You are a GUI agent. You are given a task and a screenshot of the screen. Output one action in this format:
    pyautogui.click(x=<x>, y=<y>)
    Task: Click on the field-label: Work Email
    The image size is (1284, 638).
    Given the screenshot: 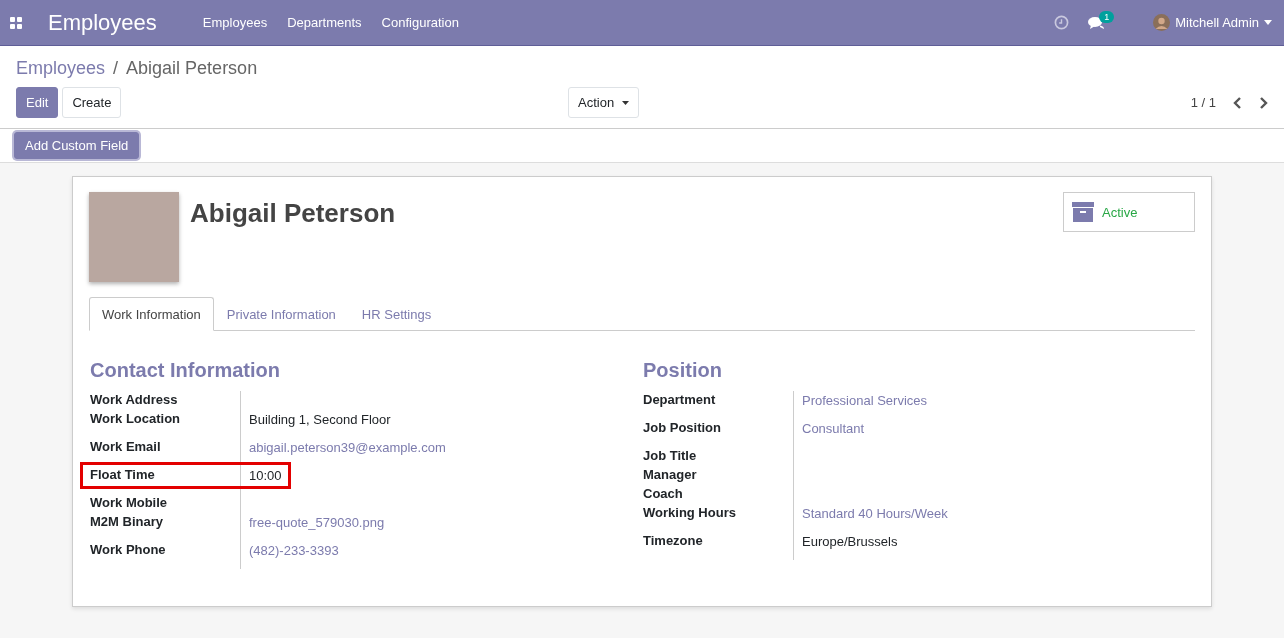 What is the action you would take?
    pyautogui.click(x=126, y=447)
    